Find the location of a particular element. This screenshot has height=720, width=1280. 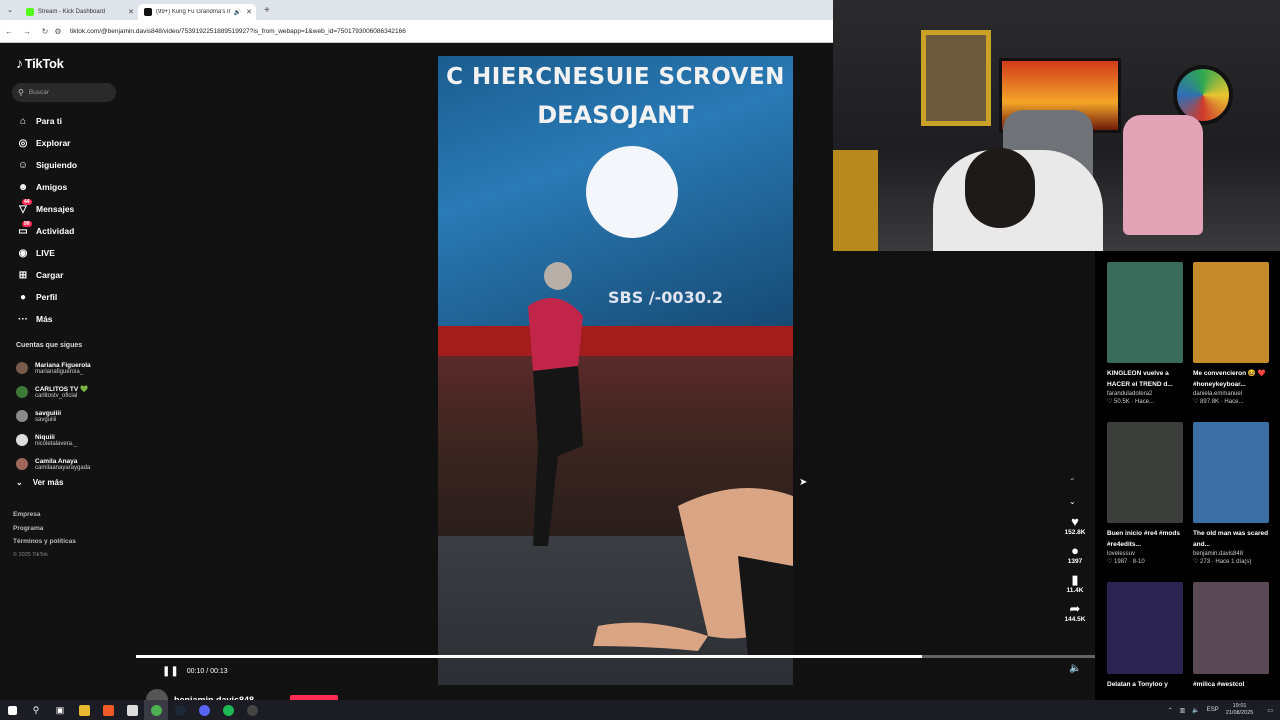

search-input: ⚲ Buscar is located at coordinates (64, 92).